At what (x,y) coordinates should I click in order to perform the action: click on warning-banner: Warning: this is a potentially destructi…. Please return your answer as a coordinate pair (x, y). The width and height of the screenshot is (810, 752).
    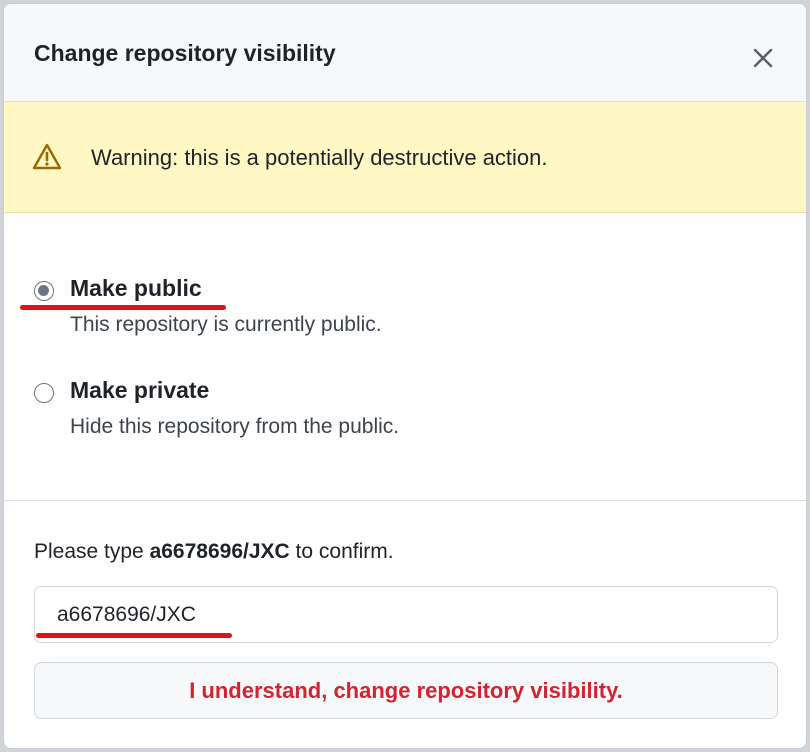
    Looking at the image, I should click on (405, 157).